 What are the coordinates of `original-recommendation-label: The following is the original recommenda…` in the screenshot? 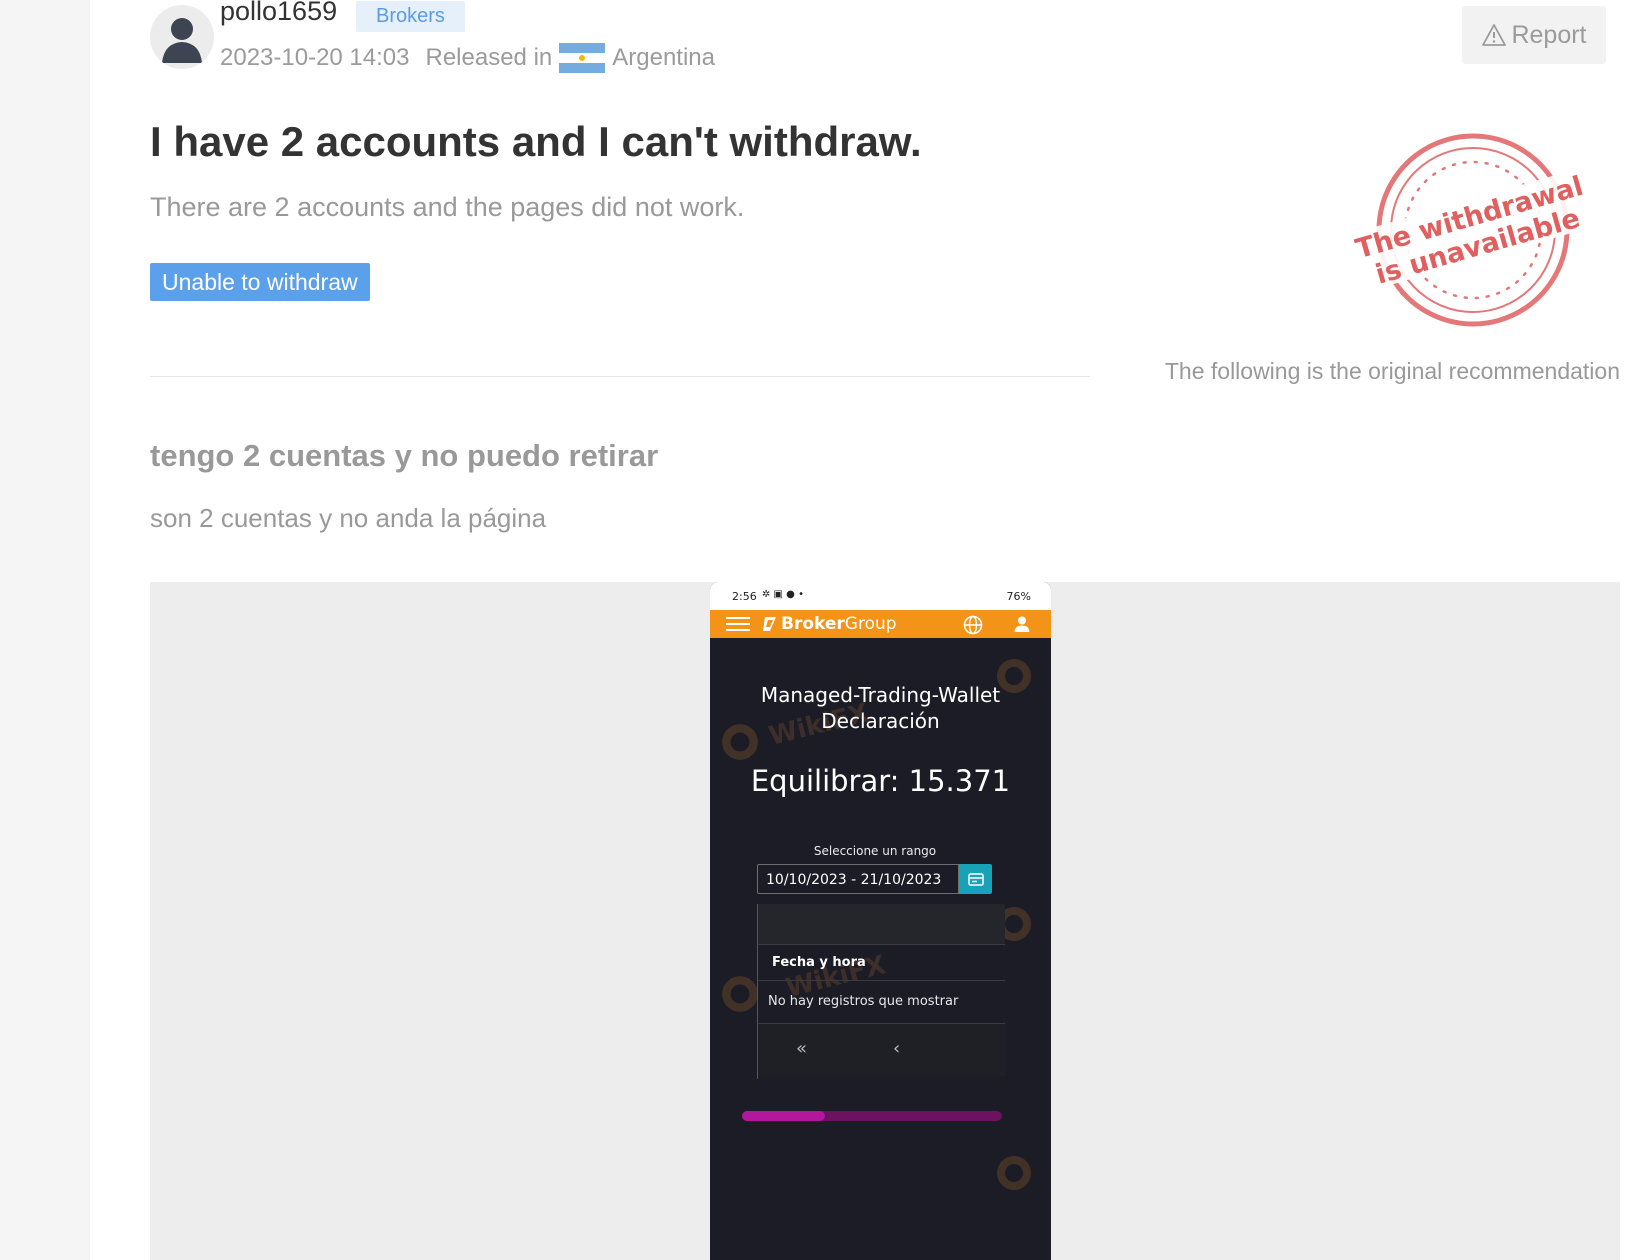 It's located at (1392, 371).